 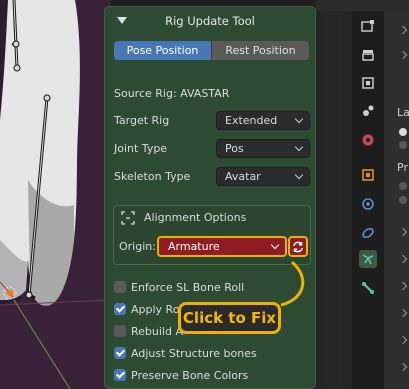 I want to click on checkbox-label: Apply Rot, so click(x=157, y=309).